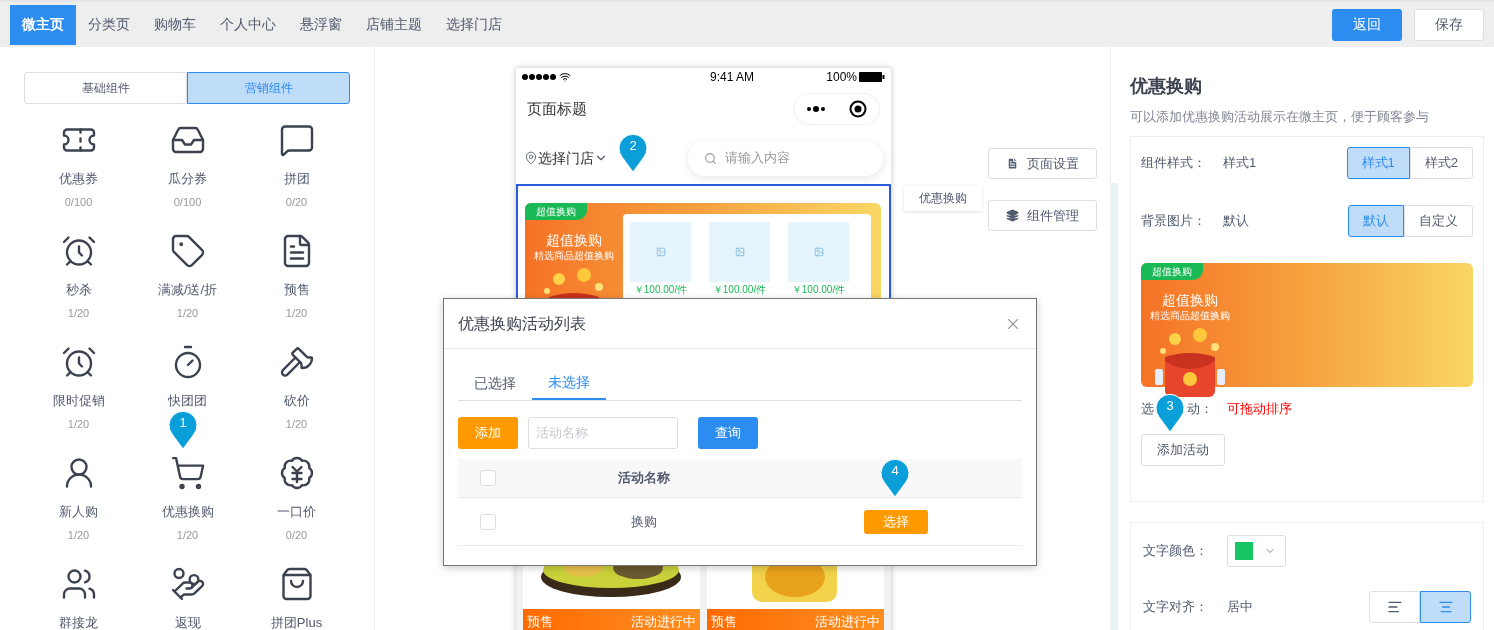  I want to click on component-name: 新人购, so click(78, 512).